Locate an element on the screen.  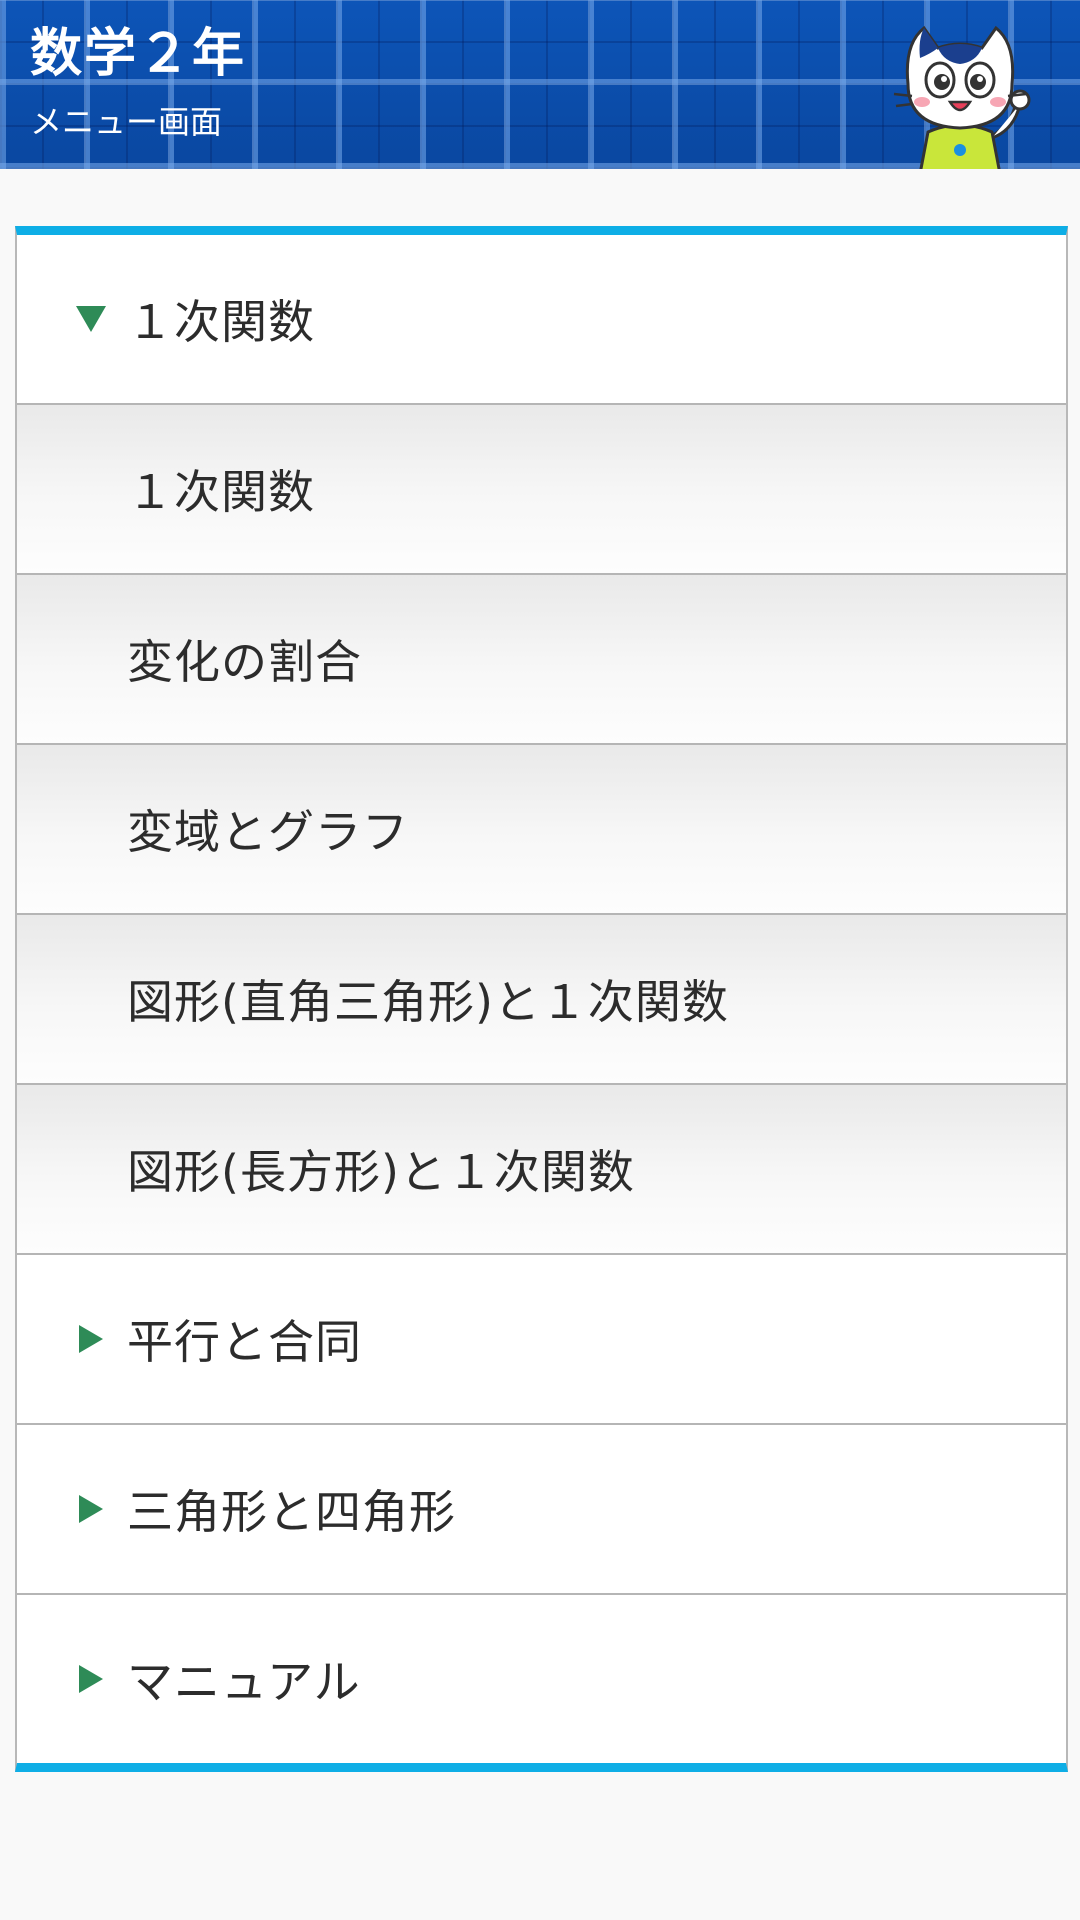
app-header: 数学２年 メニュー画面 is located at coordinates (540, 84).